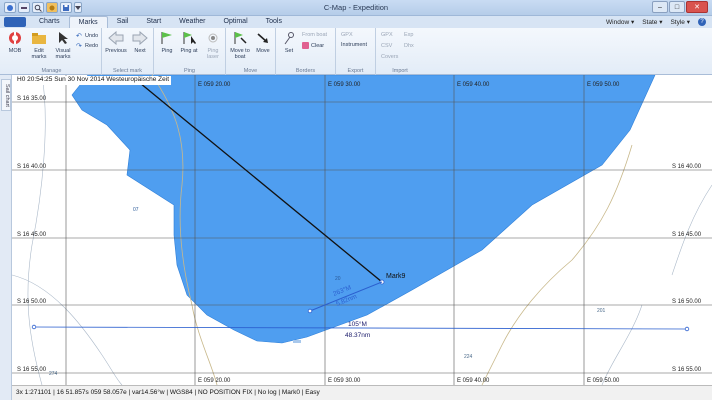 The width and height of the screenshot is (712, 400). Describe the element at coordinates (344, 381) in the screenshot. I see `lon-label-bottom: E 059 30.00` at that location.